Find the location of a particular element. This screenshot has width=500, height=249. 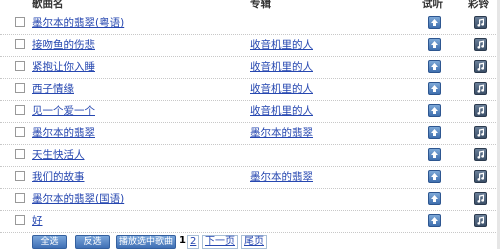

table-row: 天生快活人 is located at coordinates (250, 155).